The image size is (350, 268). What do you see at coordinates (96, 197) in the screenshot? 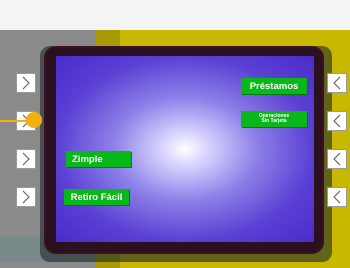
I see `retiro-facil-button: Retiro Fácil` at bounding box center [96, 197].